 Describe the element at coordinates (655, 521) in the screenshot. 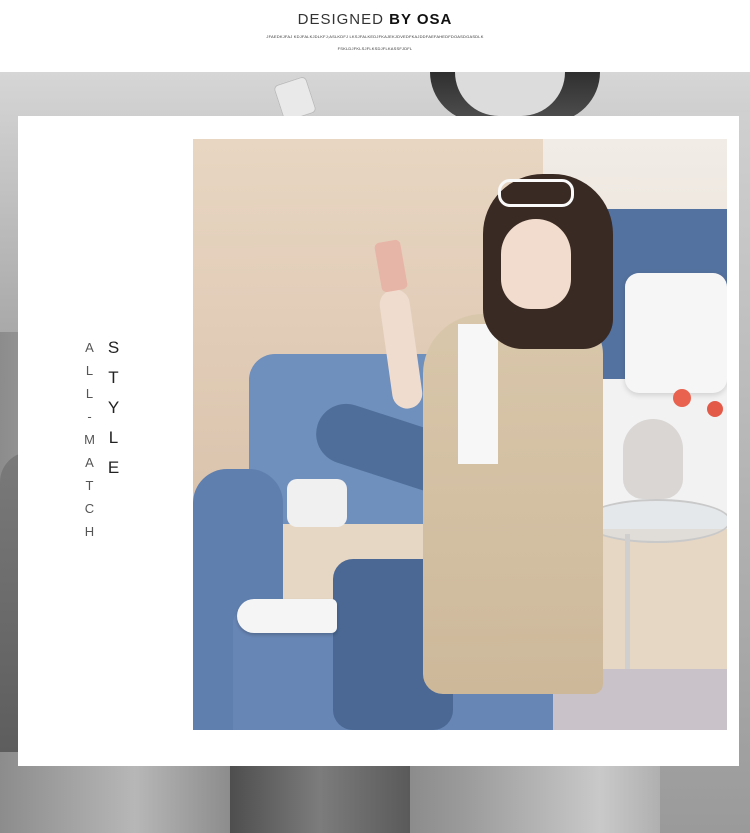

I see `photo-glass-table` at that location.